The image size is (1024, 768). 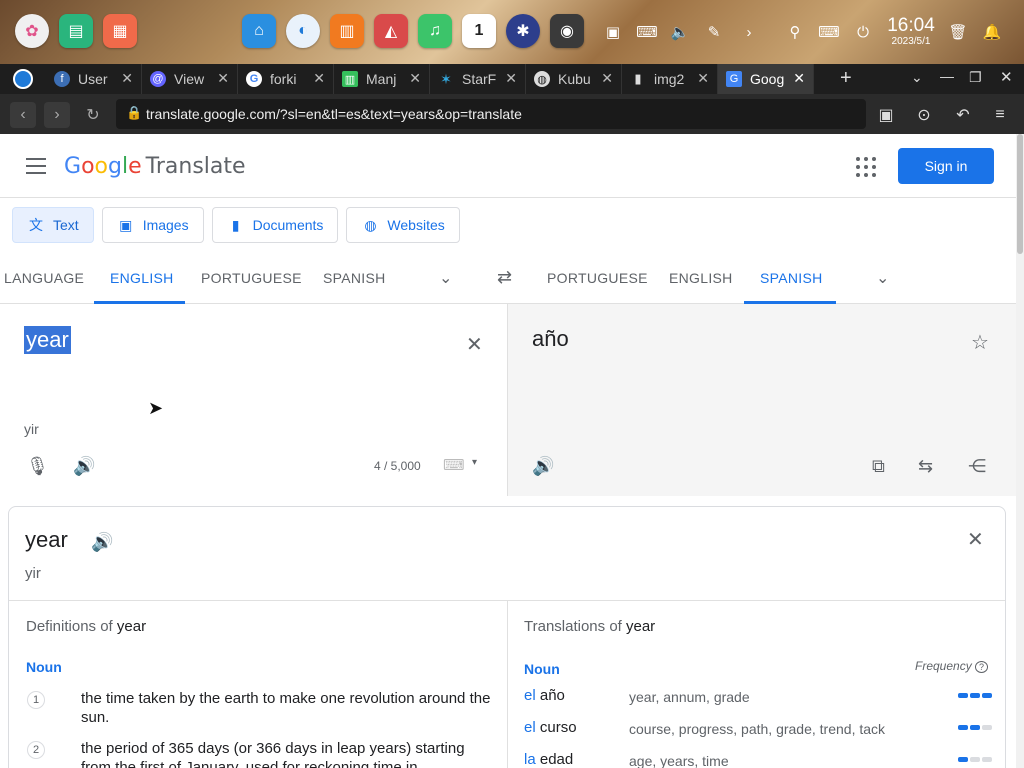 What do you see at coordinates (1020, 451) in the screenshot?
I see `page-scrollbar` at bounding box center [1020, 451].